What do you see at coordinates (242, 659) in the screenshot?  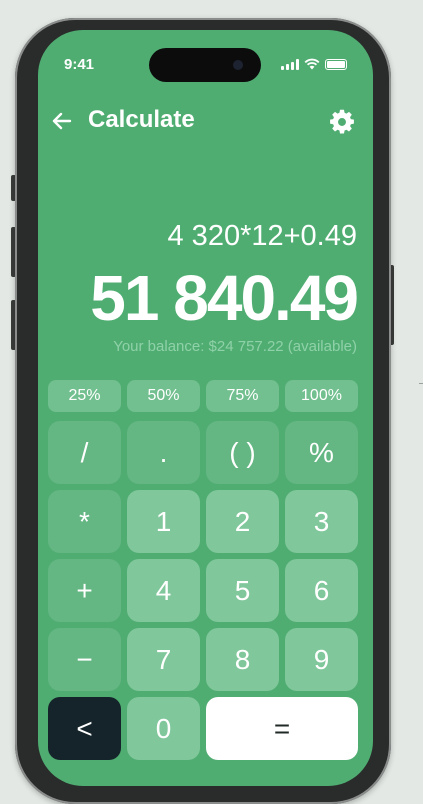 I see `digit-8-key: 8` at bounding box center [242, 659].